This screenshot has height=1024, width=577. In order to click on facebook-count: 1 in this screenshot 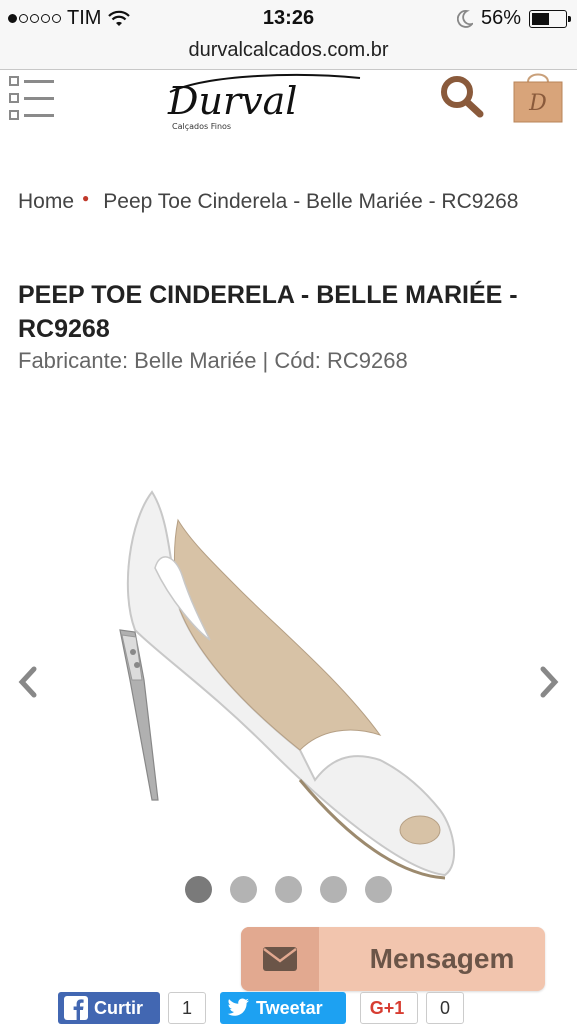, I will do `click(187, 1008)`.